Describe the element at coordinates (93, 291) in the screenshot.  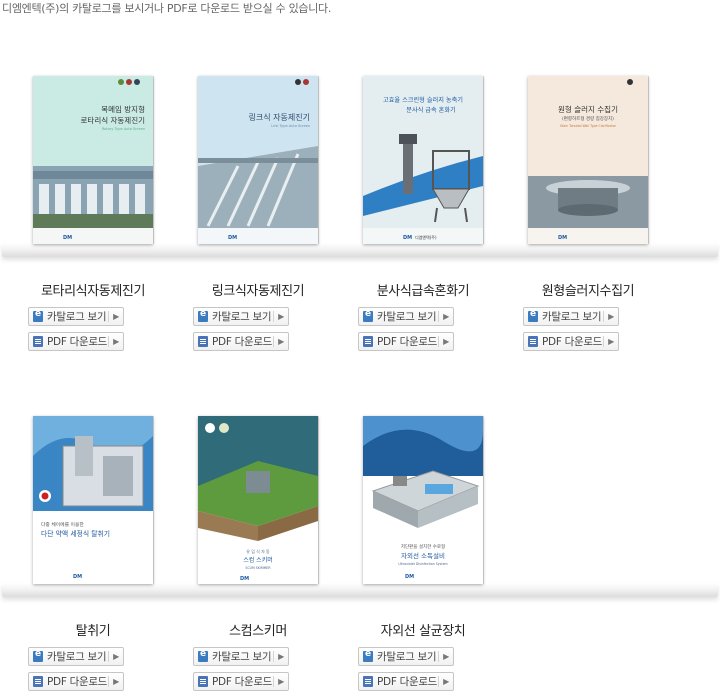
I see `product-name: 로타리식자동제진기` at that location.